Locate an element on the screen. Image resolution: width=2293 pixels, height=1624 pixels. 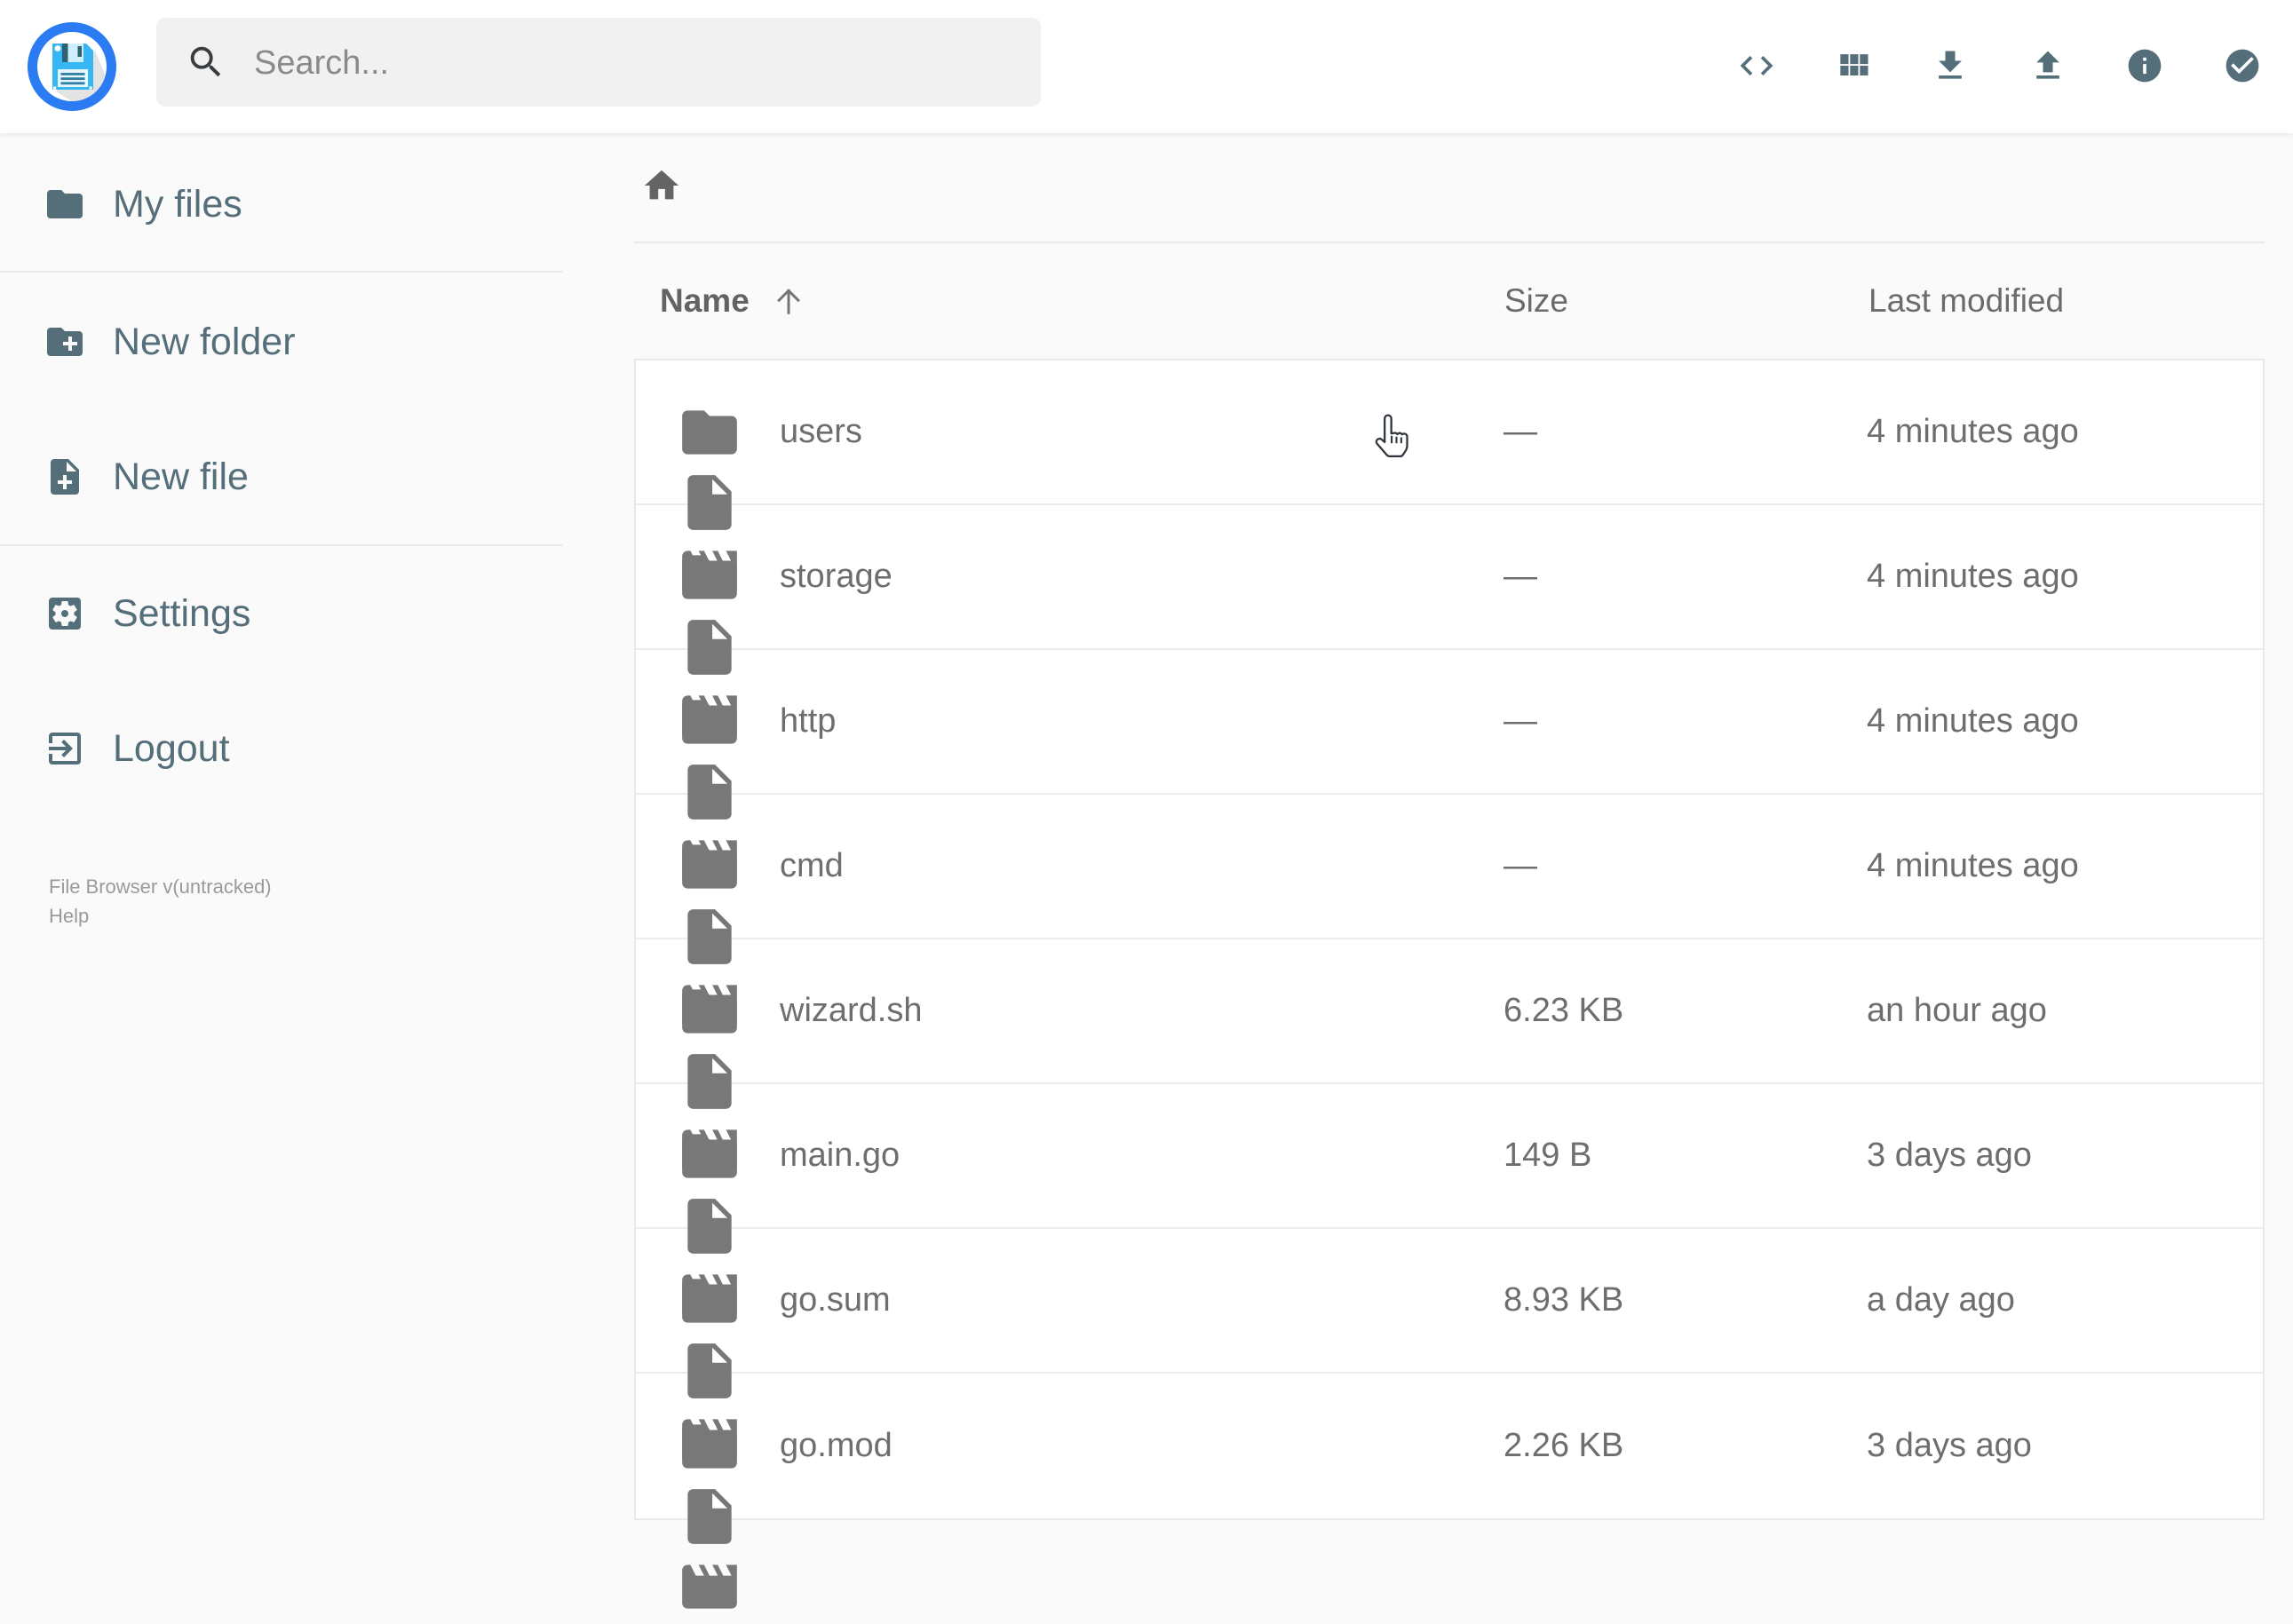
help-link: Help is located at coordinates (160, 916).